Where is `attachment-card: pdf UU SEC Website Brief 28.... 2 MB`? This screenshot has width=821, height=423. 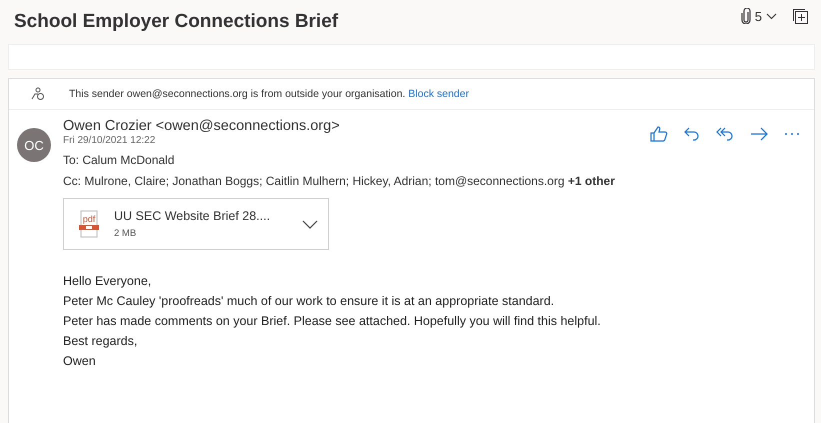 attachment-card: pdf UU SEC Website Brief 28.... 2 MB is located at coordinates (196, 224).